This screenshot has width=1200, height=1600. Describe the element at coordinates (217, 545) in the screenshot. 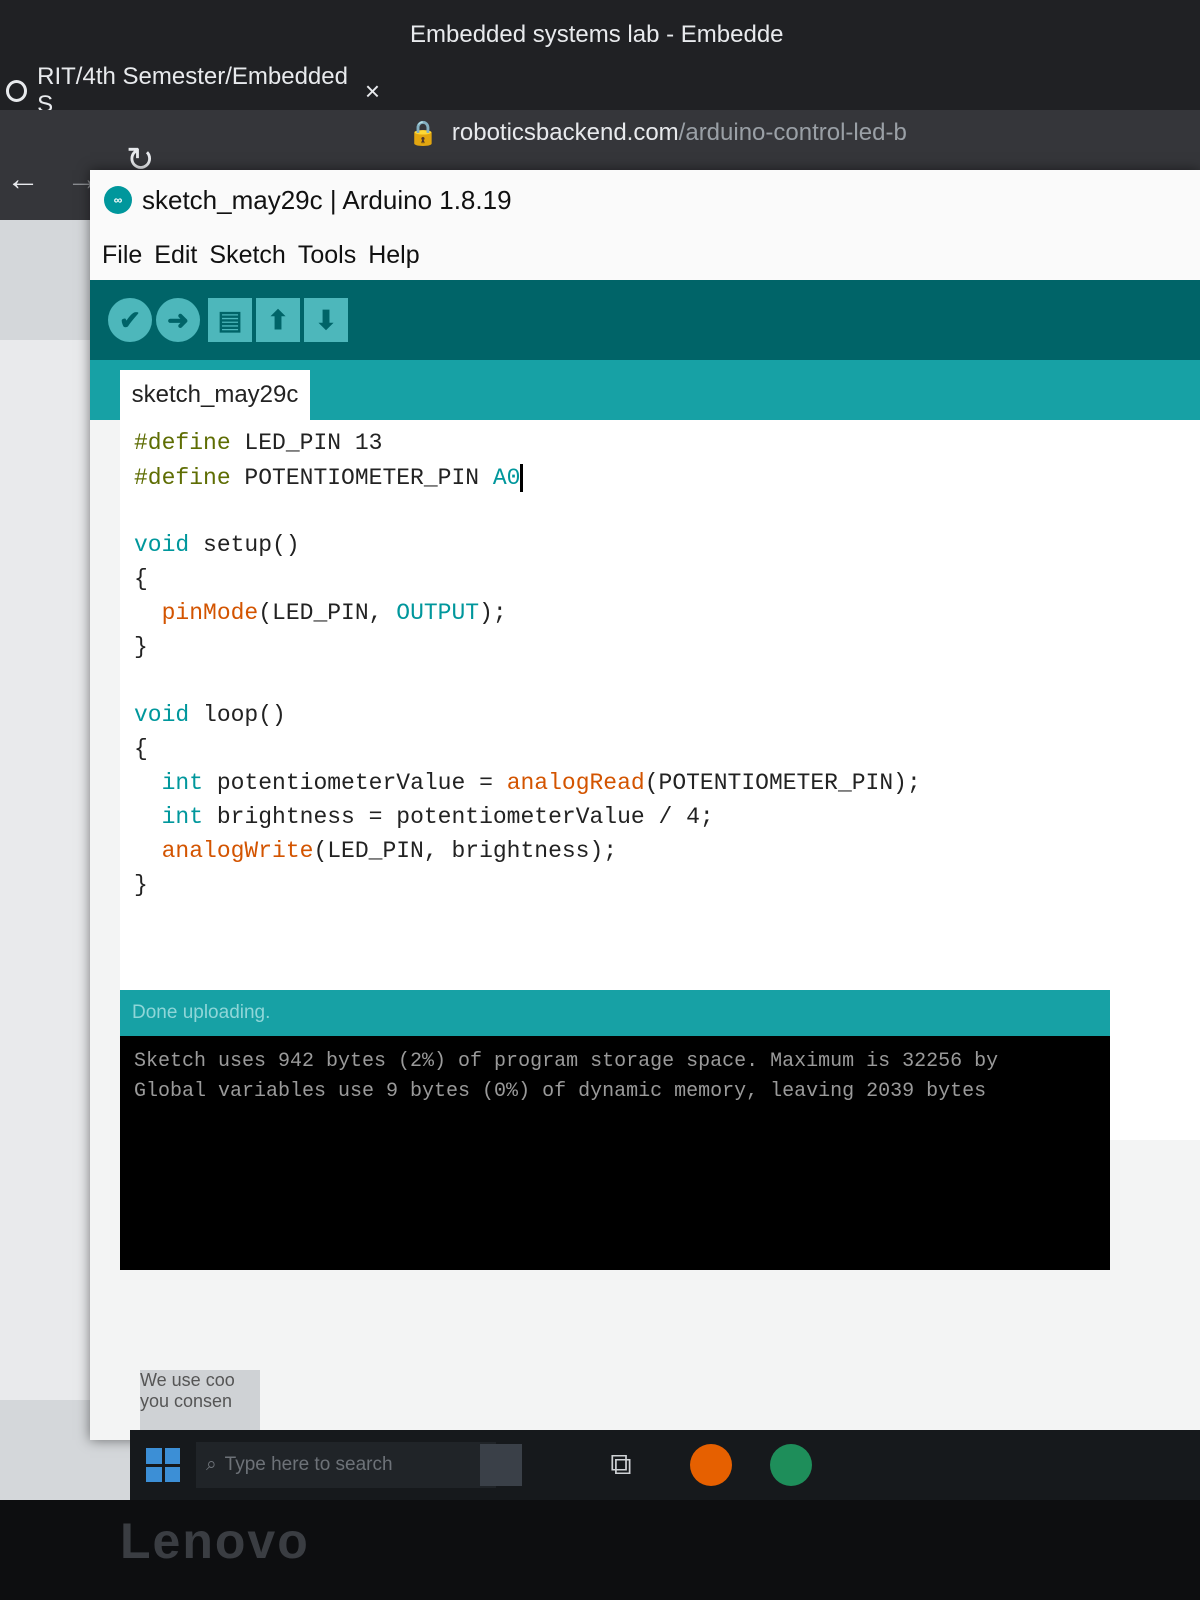

I see `code-line: void setup()` at that location.